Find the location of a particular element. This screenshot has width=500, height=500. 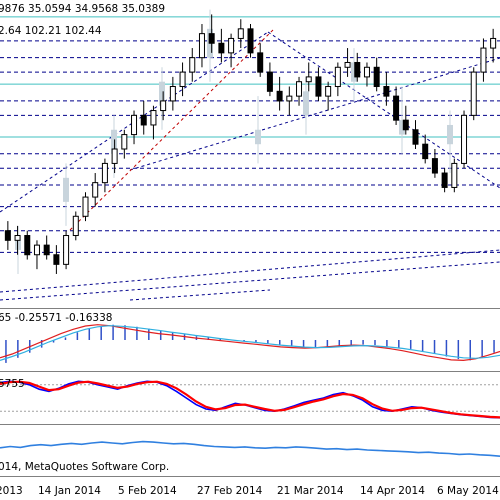

x-tick-label: 2013 is located at coordinates (11, 491).